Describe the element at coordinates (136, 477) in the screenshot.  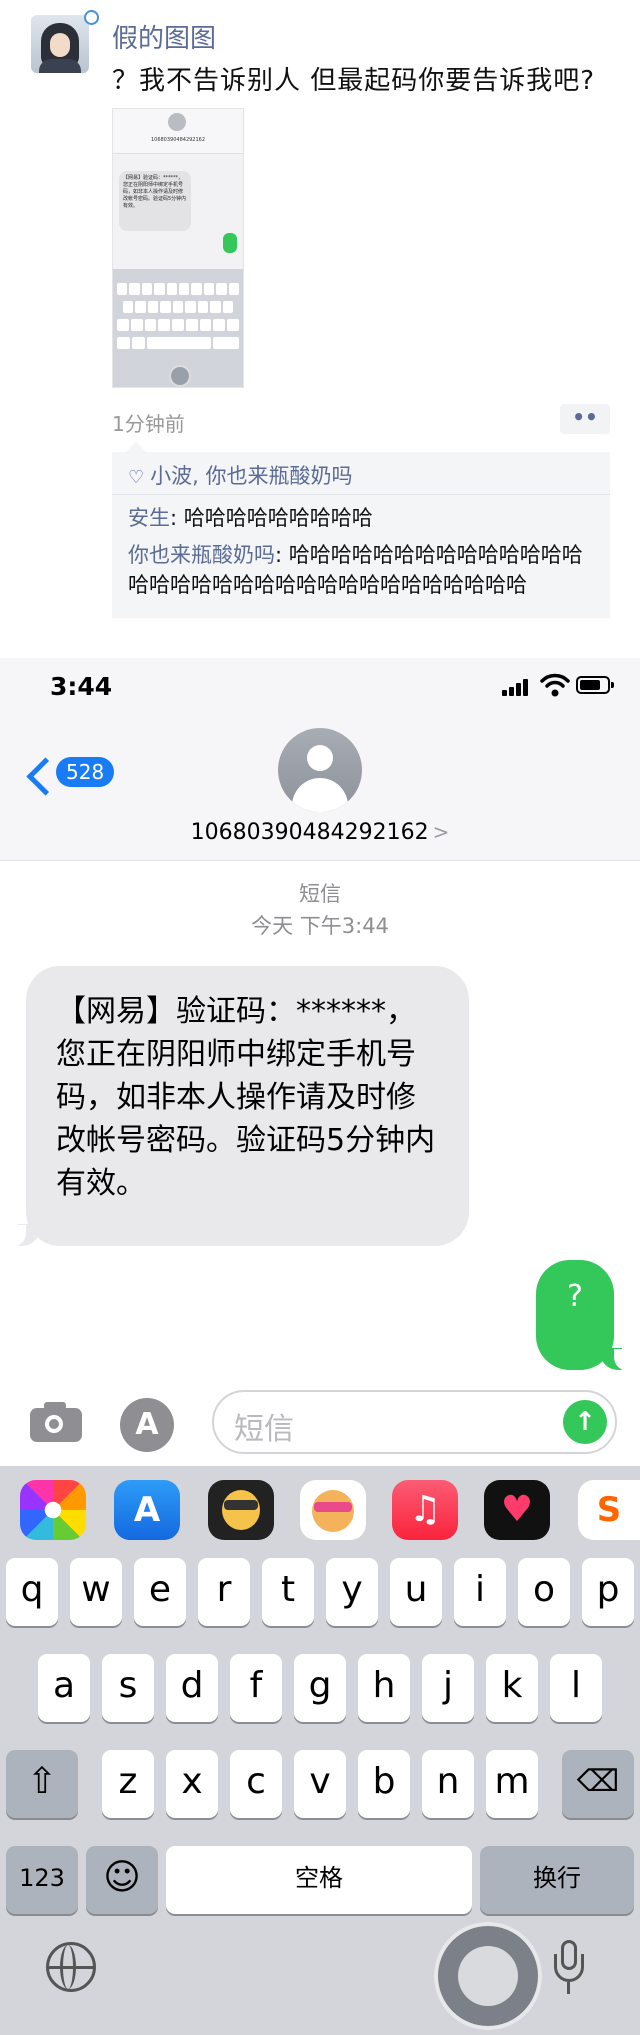
I see `heart-icon: ♡` at that location.